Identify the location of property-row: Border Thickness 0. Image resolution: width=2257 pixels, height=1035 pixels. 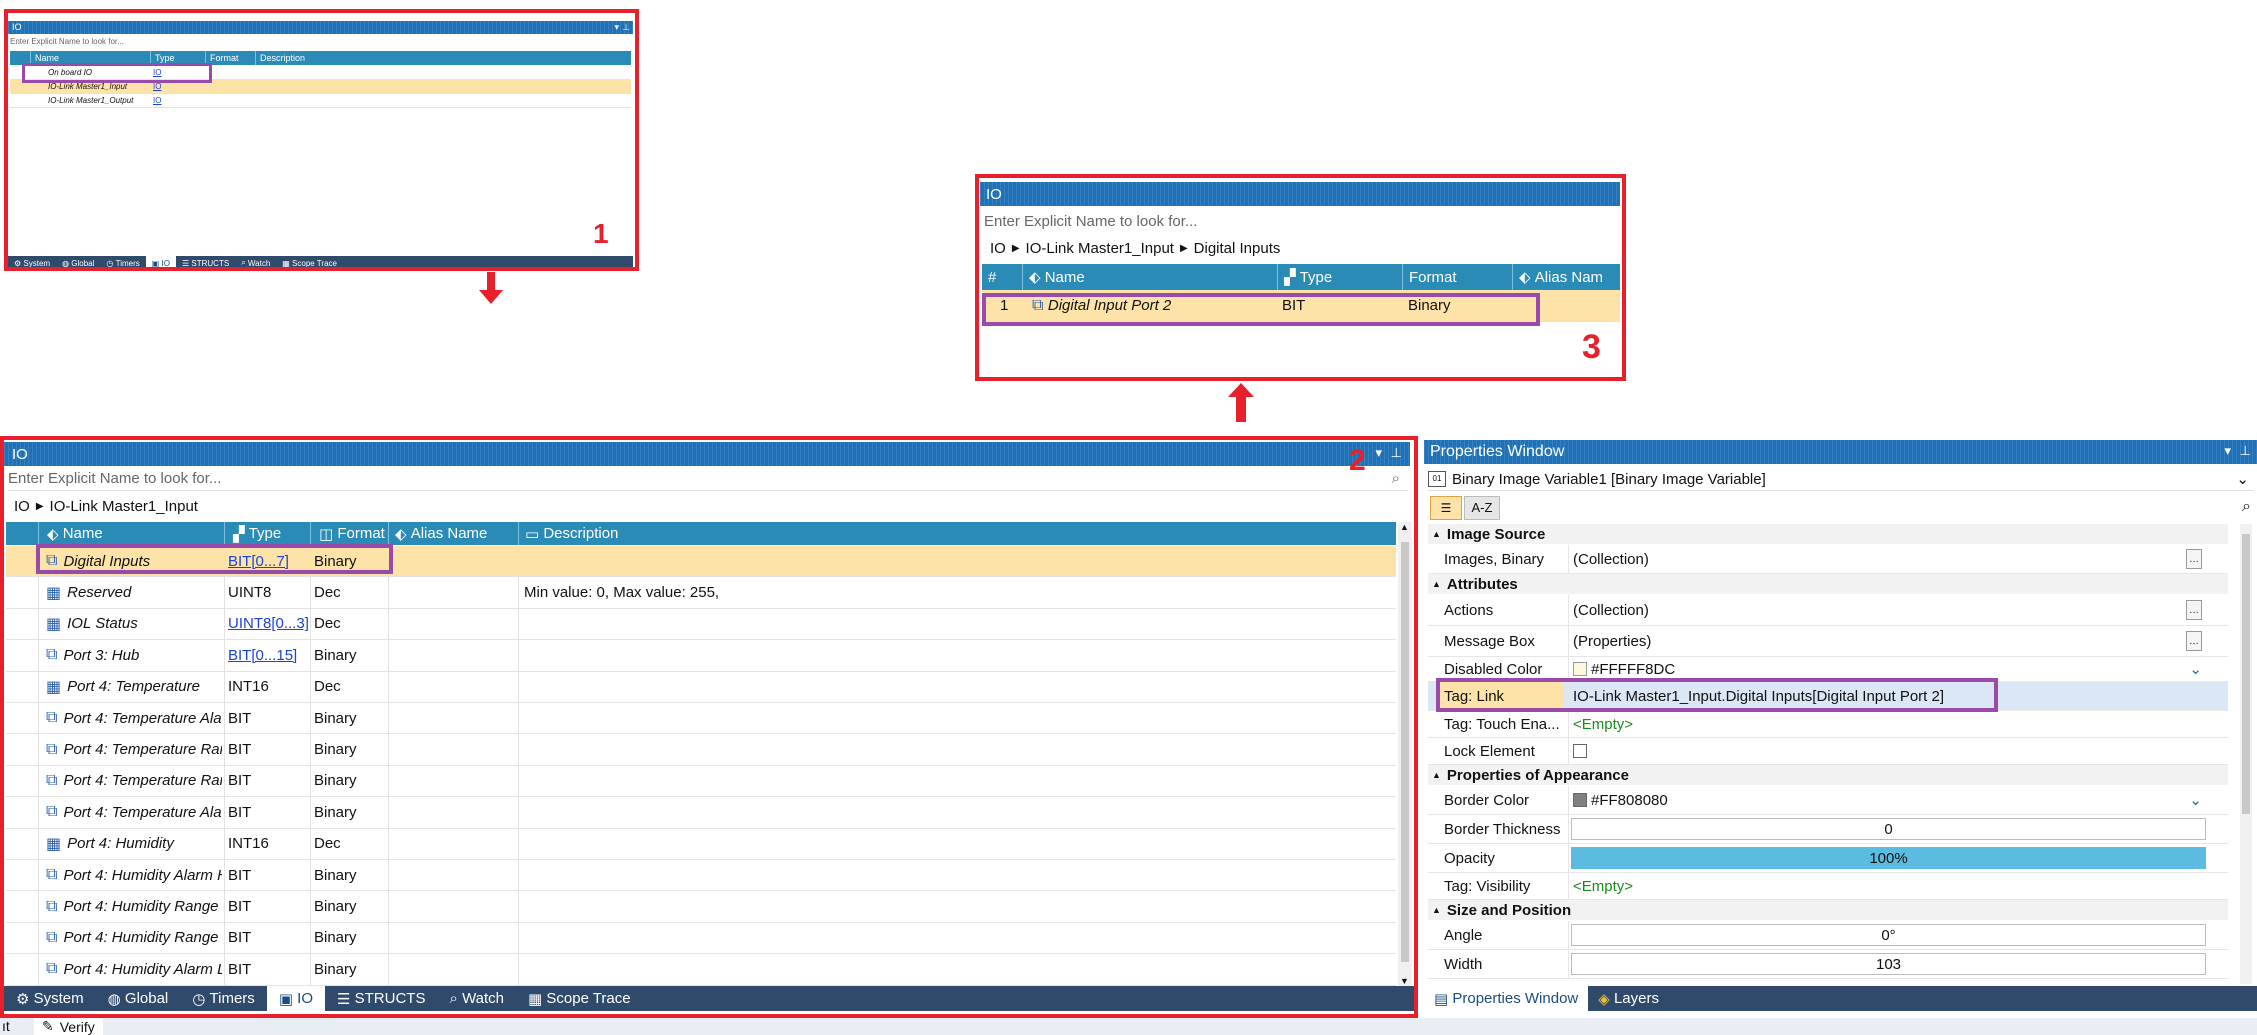
(1828, 829).